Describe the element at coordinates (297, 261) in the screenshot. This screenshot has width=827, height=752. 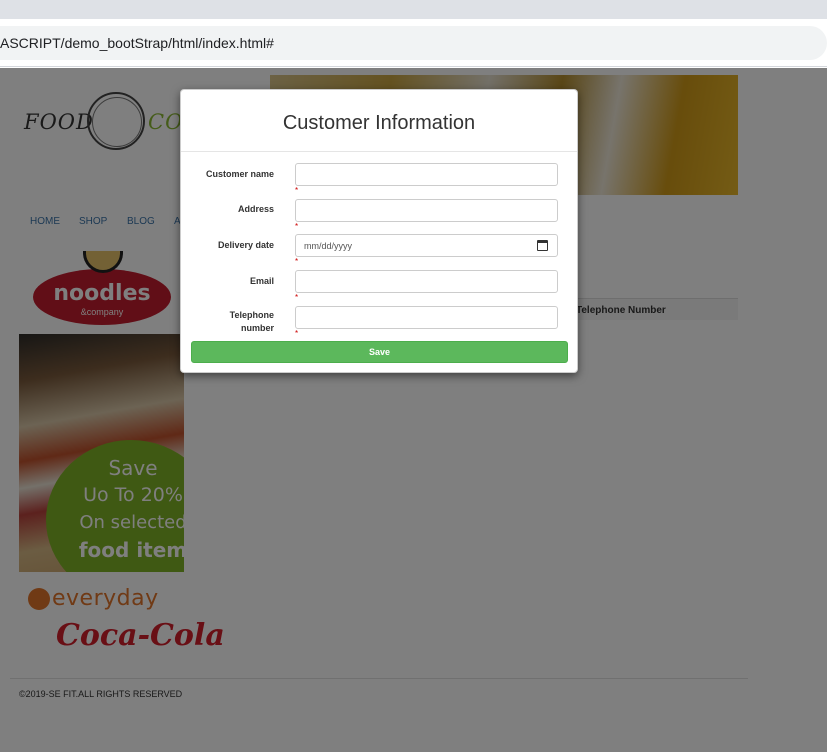
I see `delivery-date-required-mark: *` at that location.